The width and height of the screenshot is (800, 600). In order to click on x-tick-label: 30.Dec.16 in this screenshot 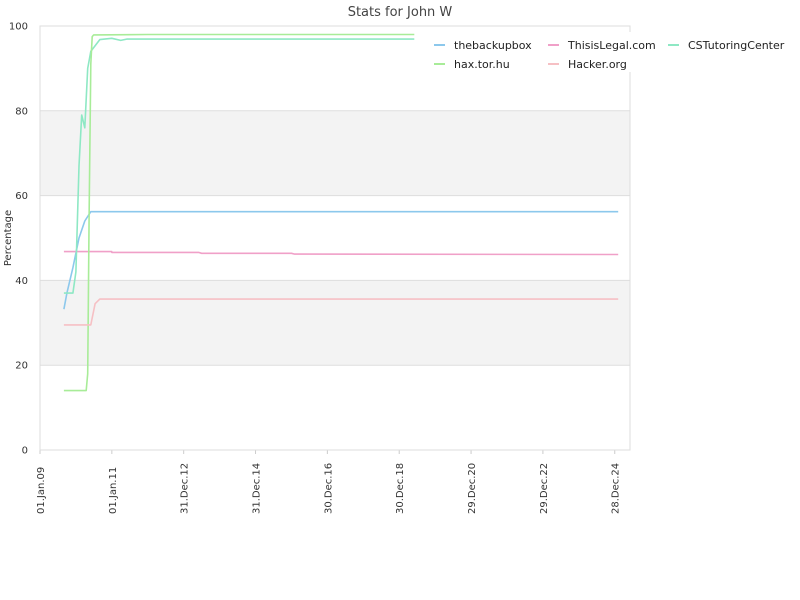, I will do `click(328, 488)`.